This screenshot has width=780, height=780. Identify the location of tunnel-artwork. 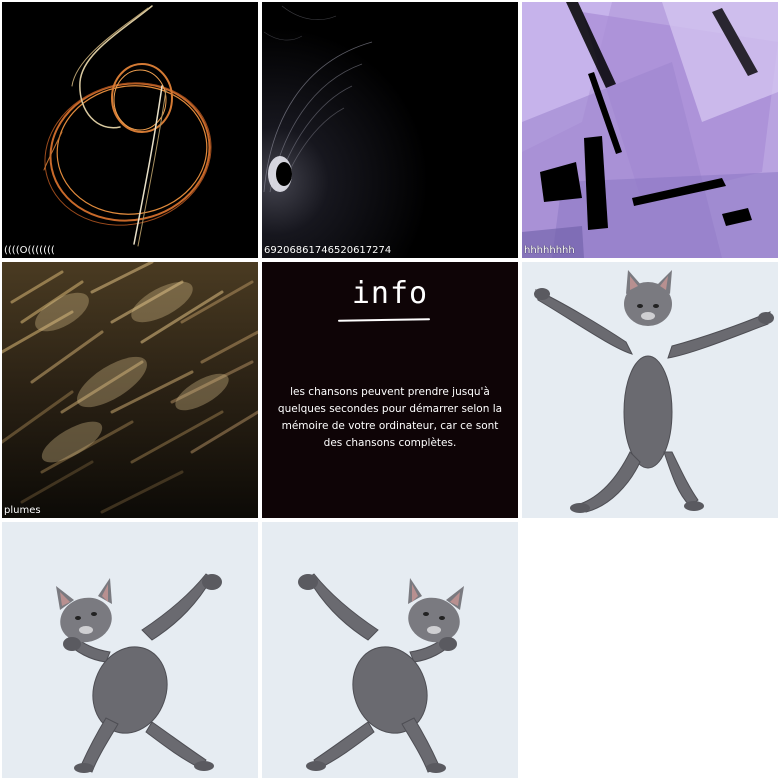
(390, 130).